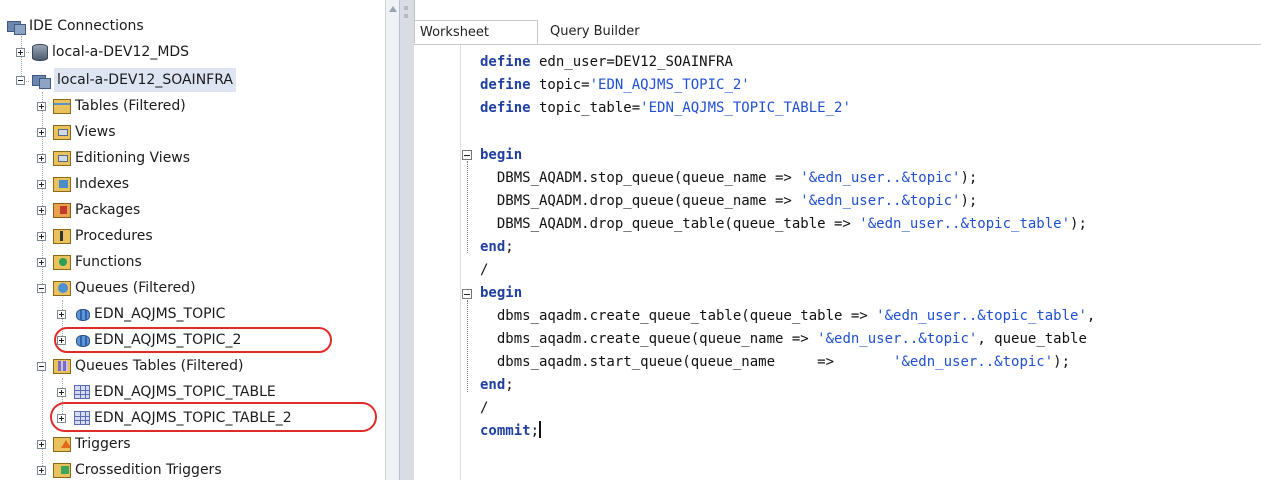  I want to click on queues-folder-icon, so click(62, 288).